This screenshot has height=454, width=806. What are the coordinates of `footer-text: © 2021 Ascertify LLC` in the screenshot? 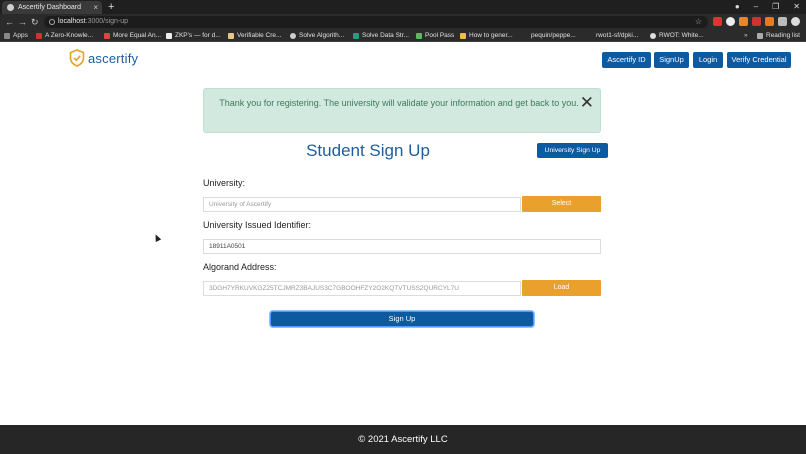 It's located at (403, 439).